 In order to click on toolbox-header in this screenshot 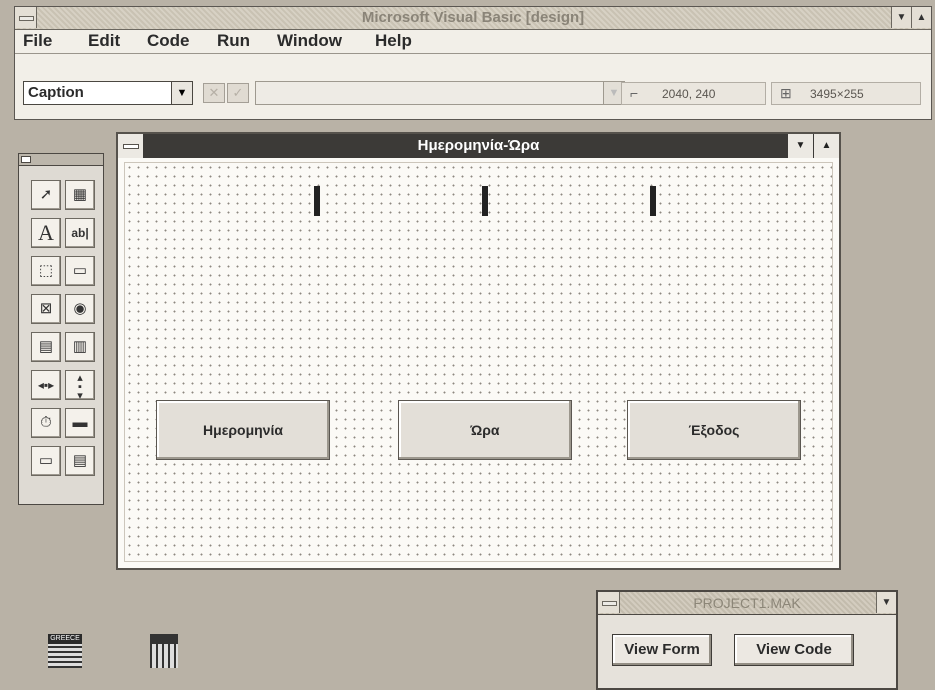, I will do `click(61, 160)`.